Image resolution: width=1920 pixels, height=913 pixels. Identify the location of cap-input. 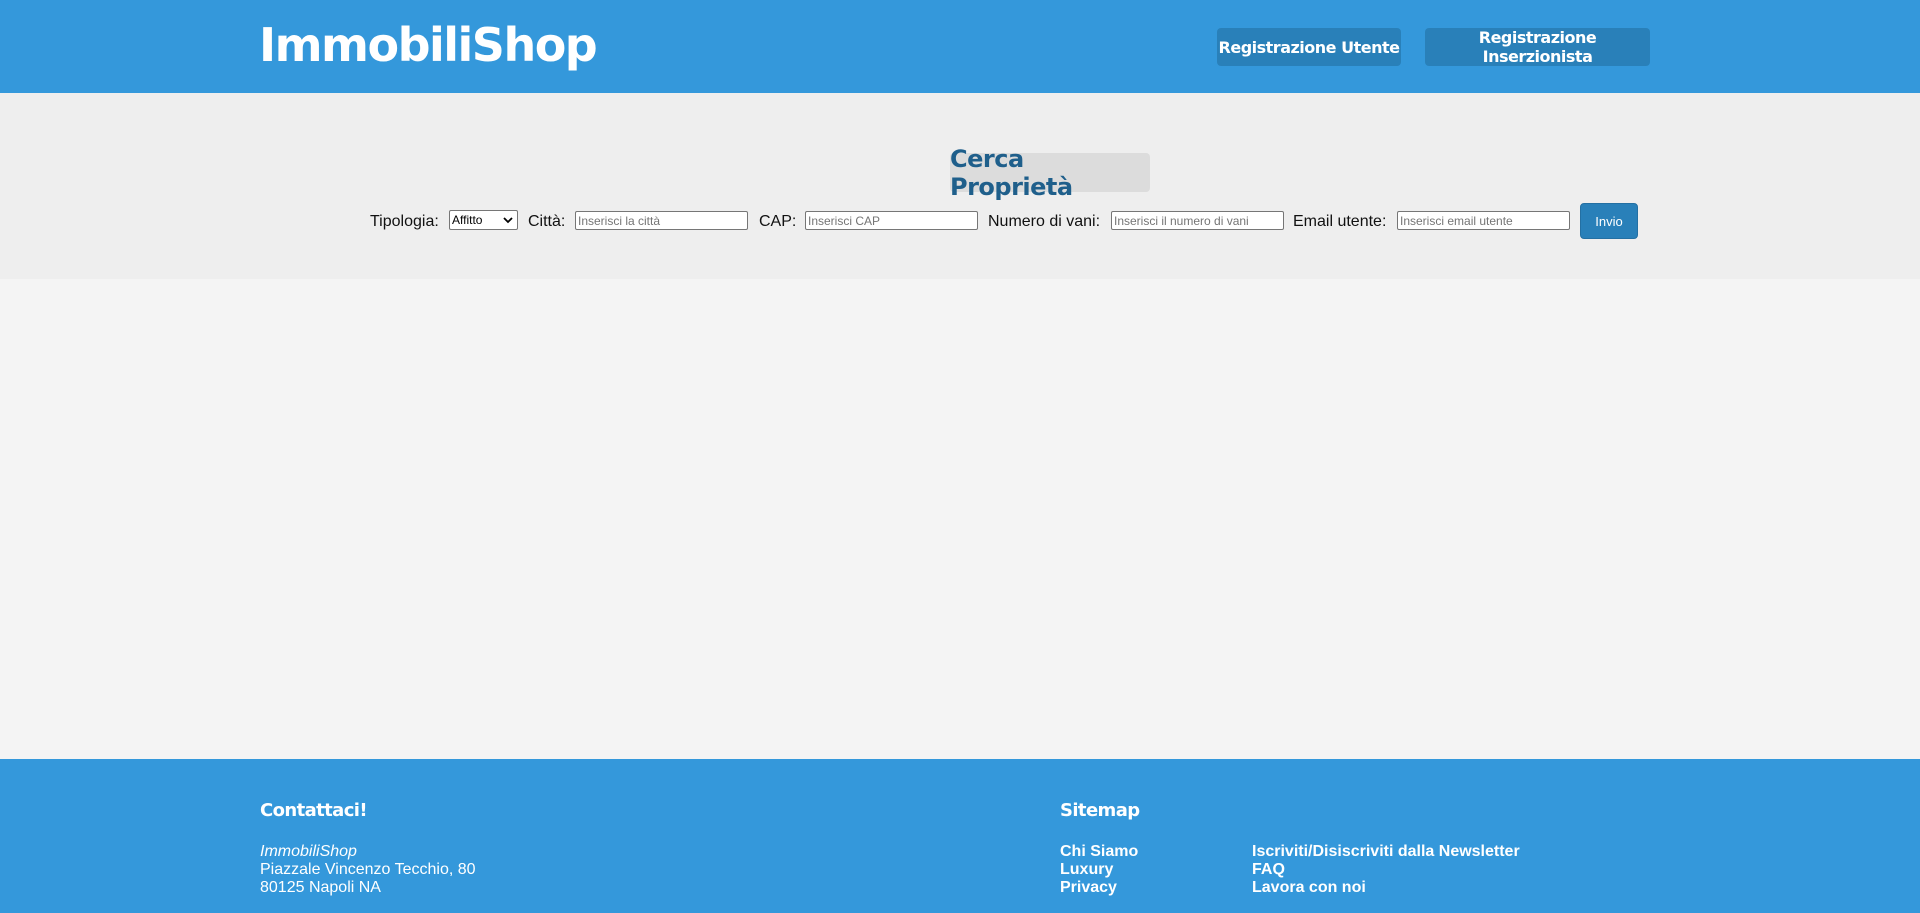
(891, 220).